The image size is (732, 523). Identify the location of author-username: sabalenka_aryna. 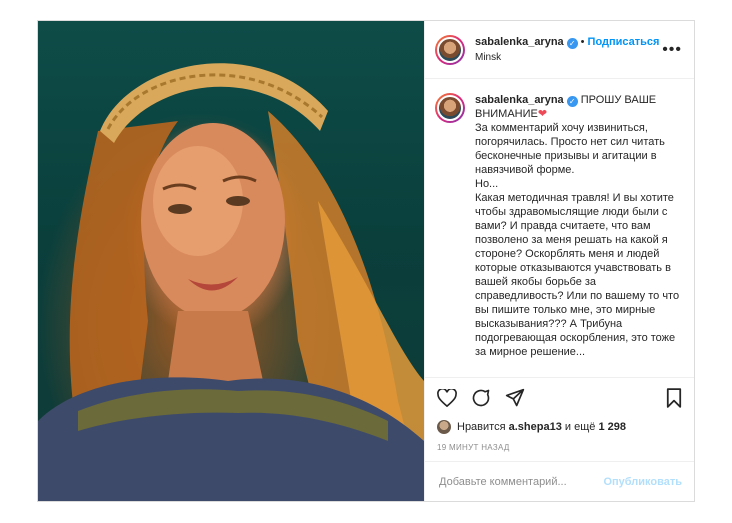
(519, 42).